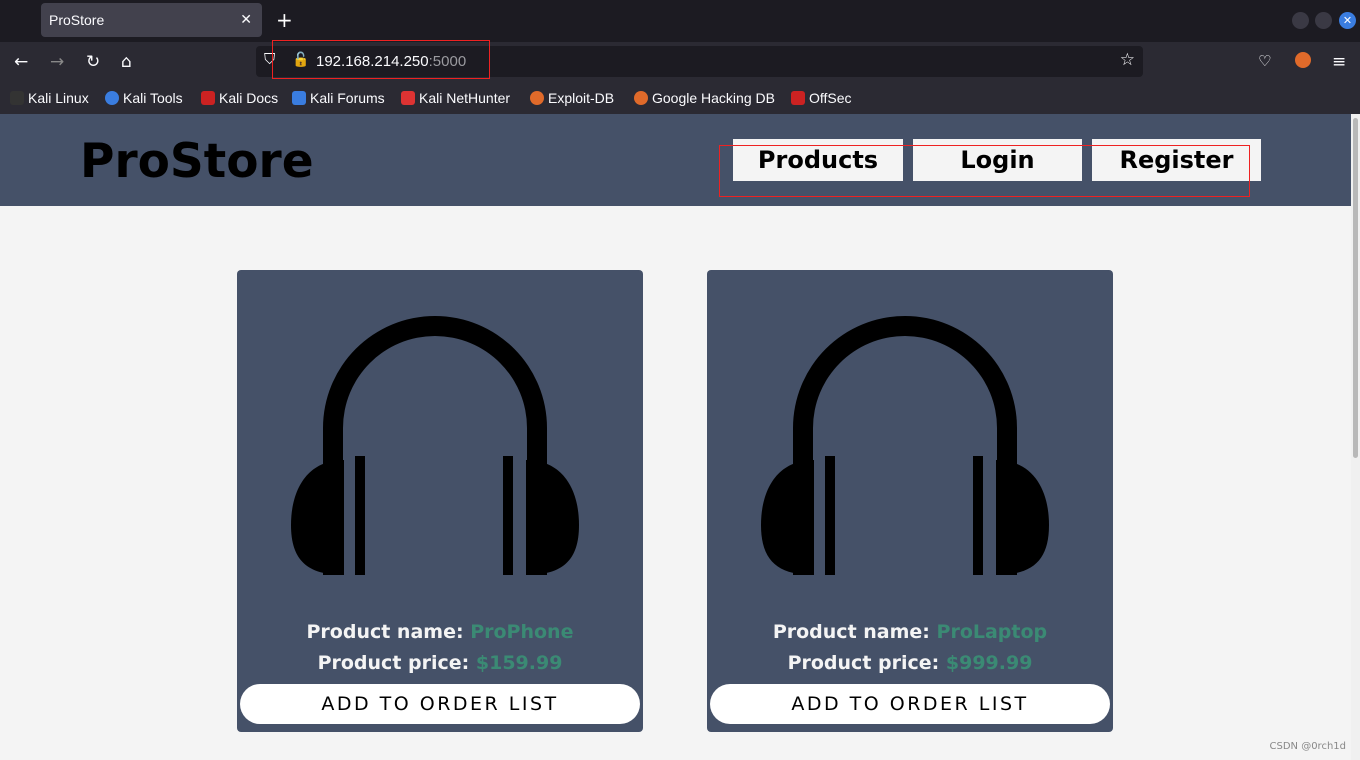  I want to click on menu-icon: ≡, so click(1339, 62).